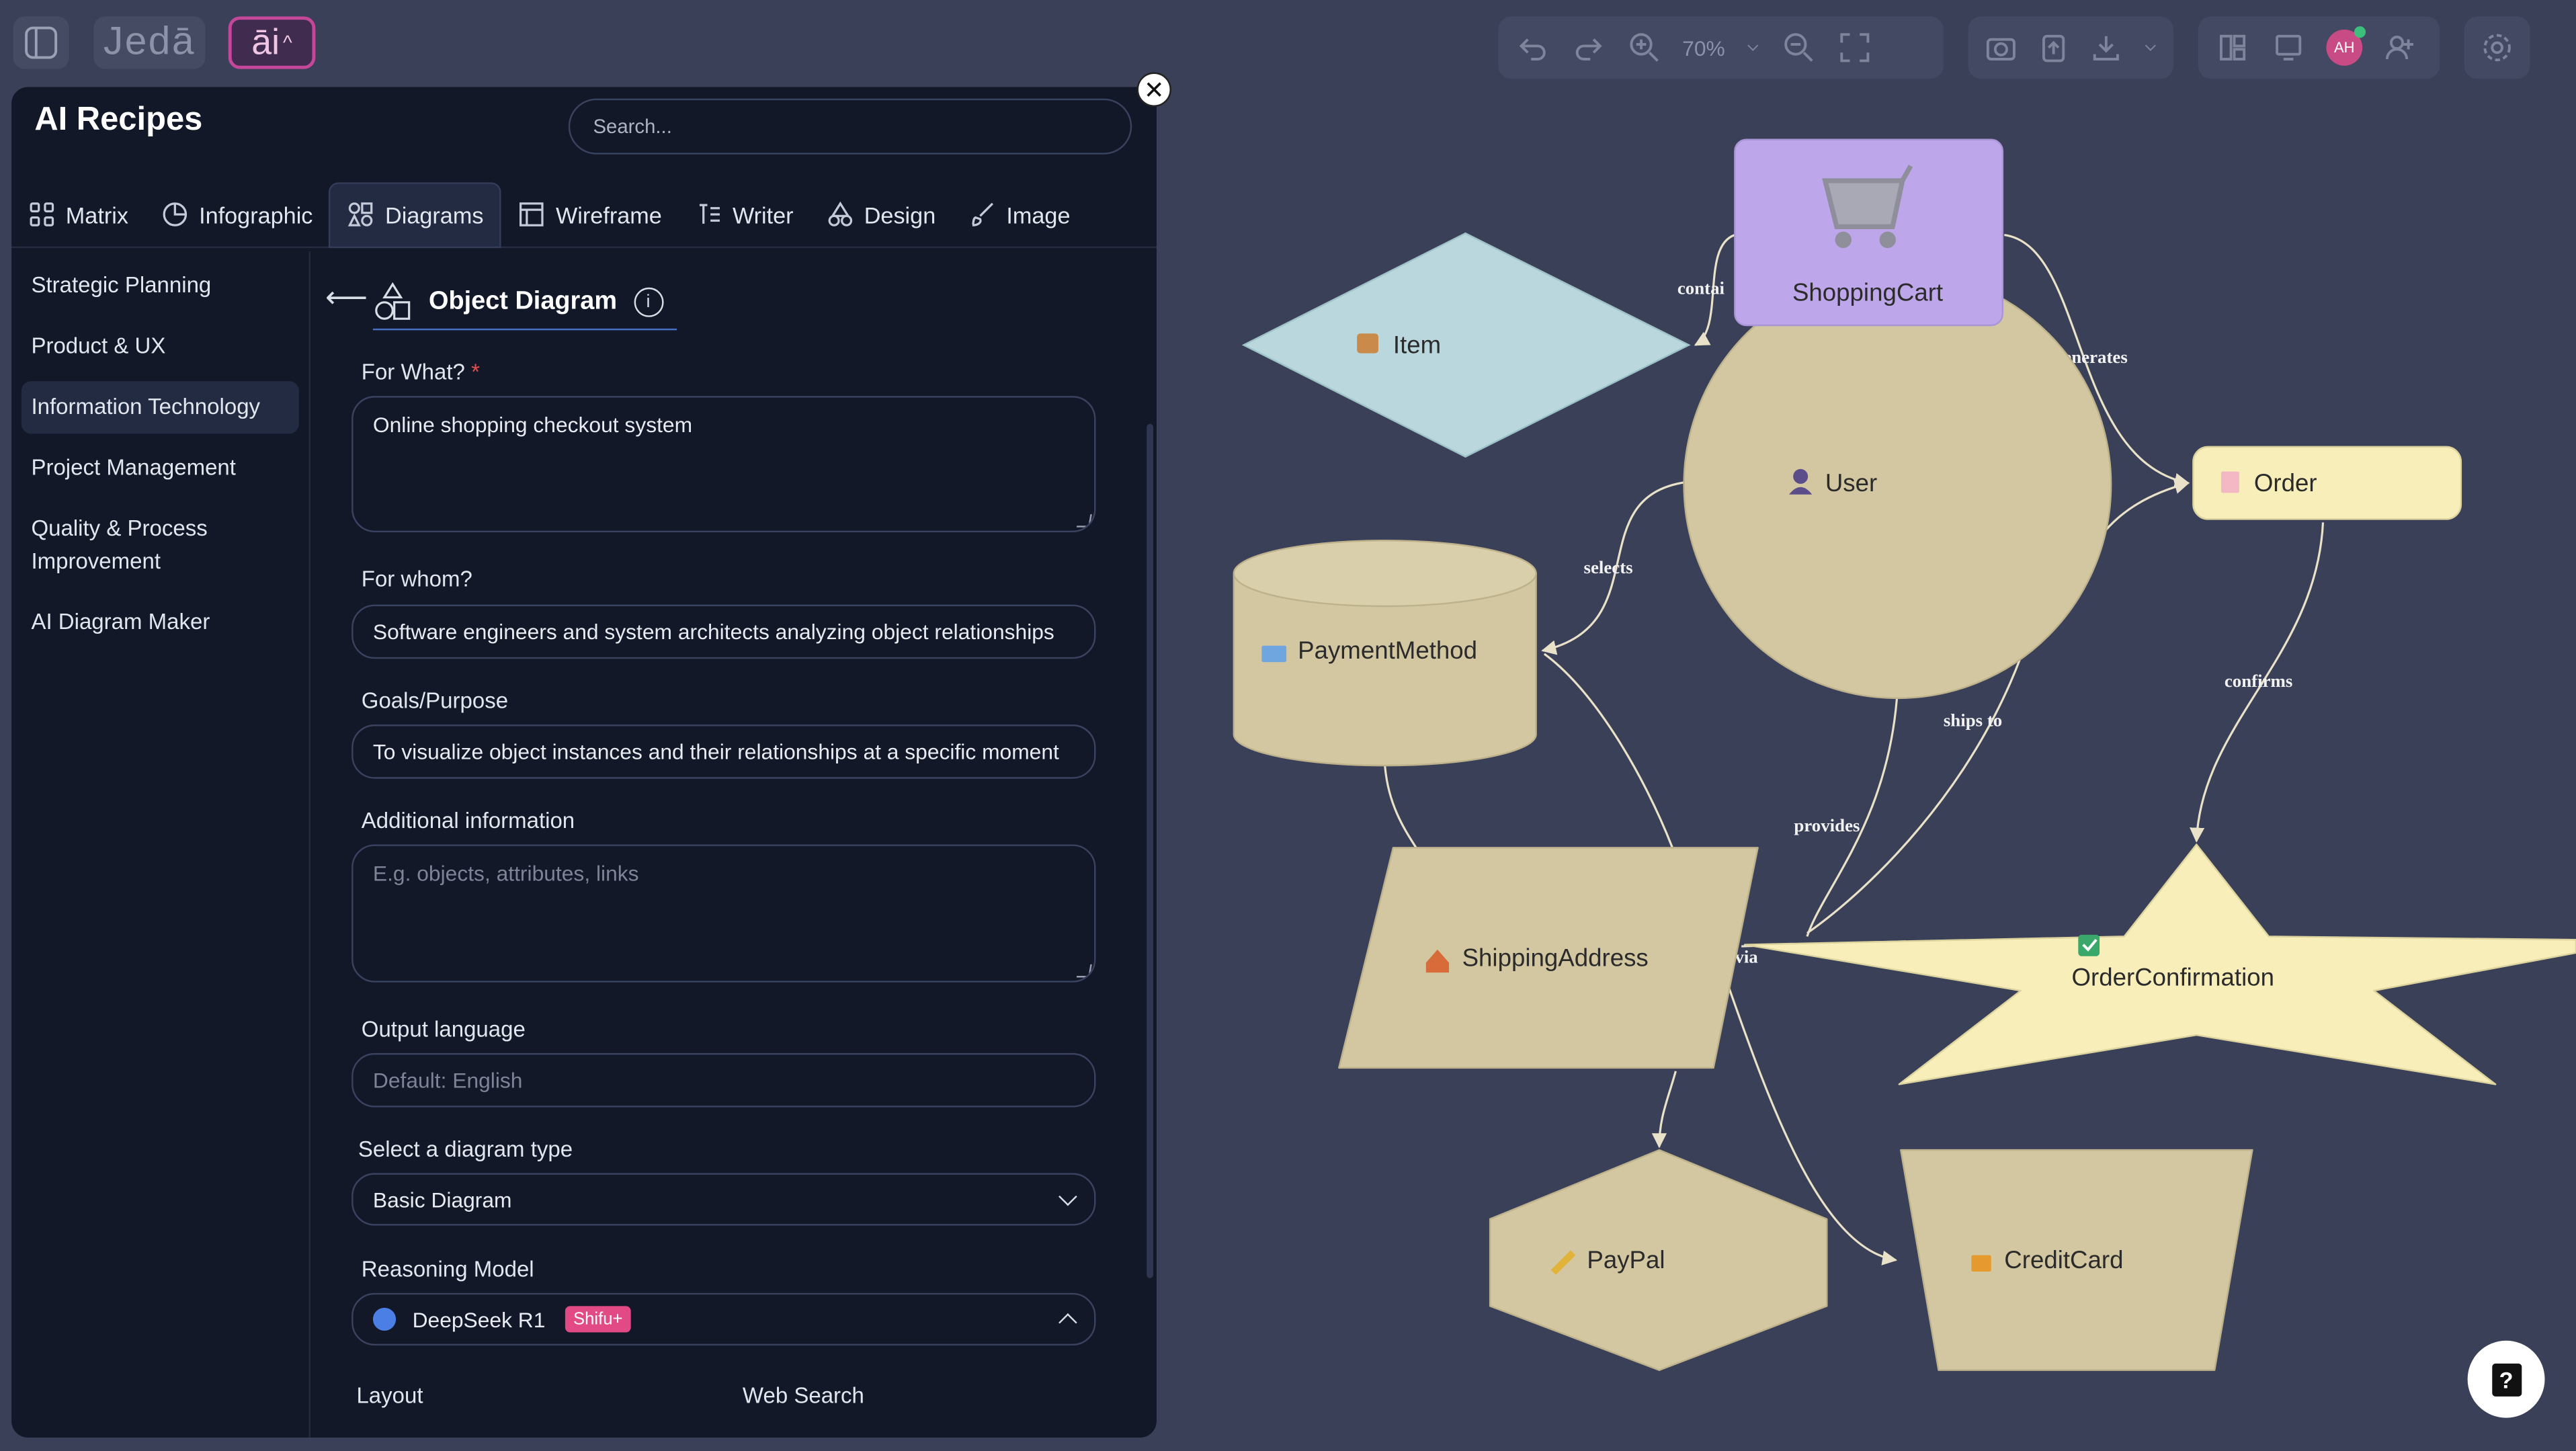  What do you see at coordinates (416, 579) in the screenshot?
I see `for-whom-label: For whom?` at bounding box center [416, 579].